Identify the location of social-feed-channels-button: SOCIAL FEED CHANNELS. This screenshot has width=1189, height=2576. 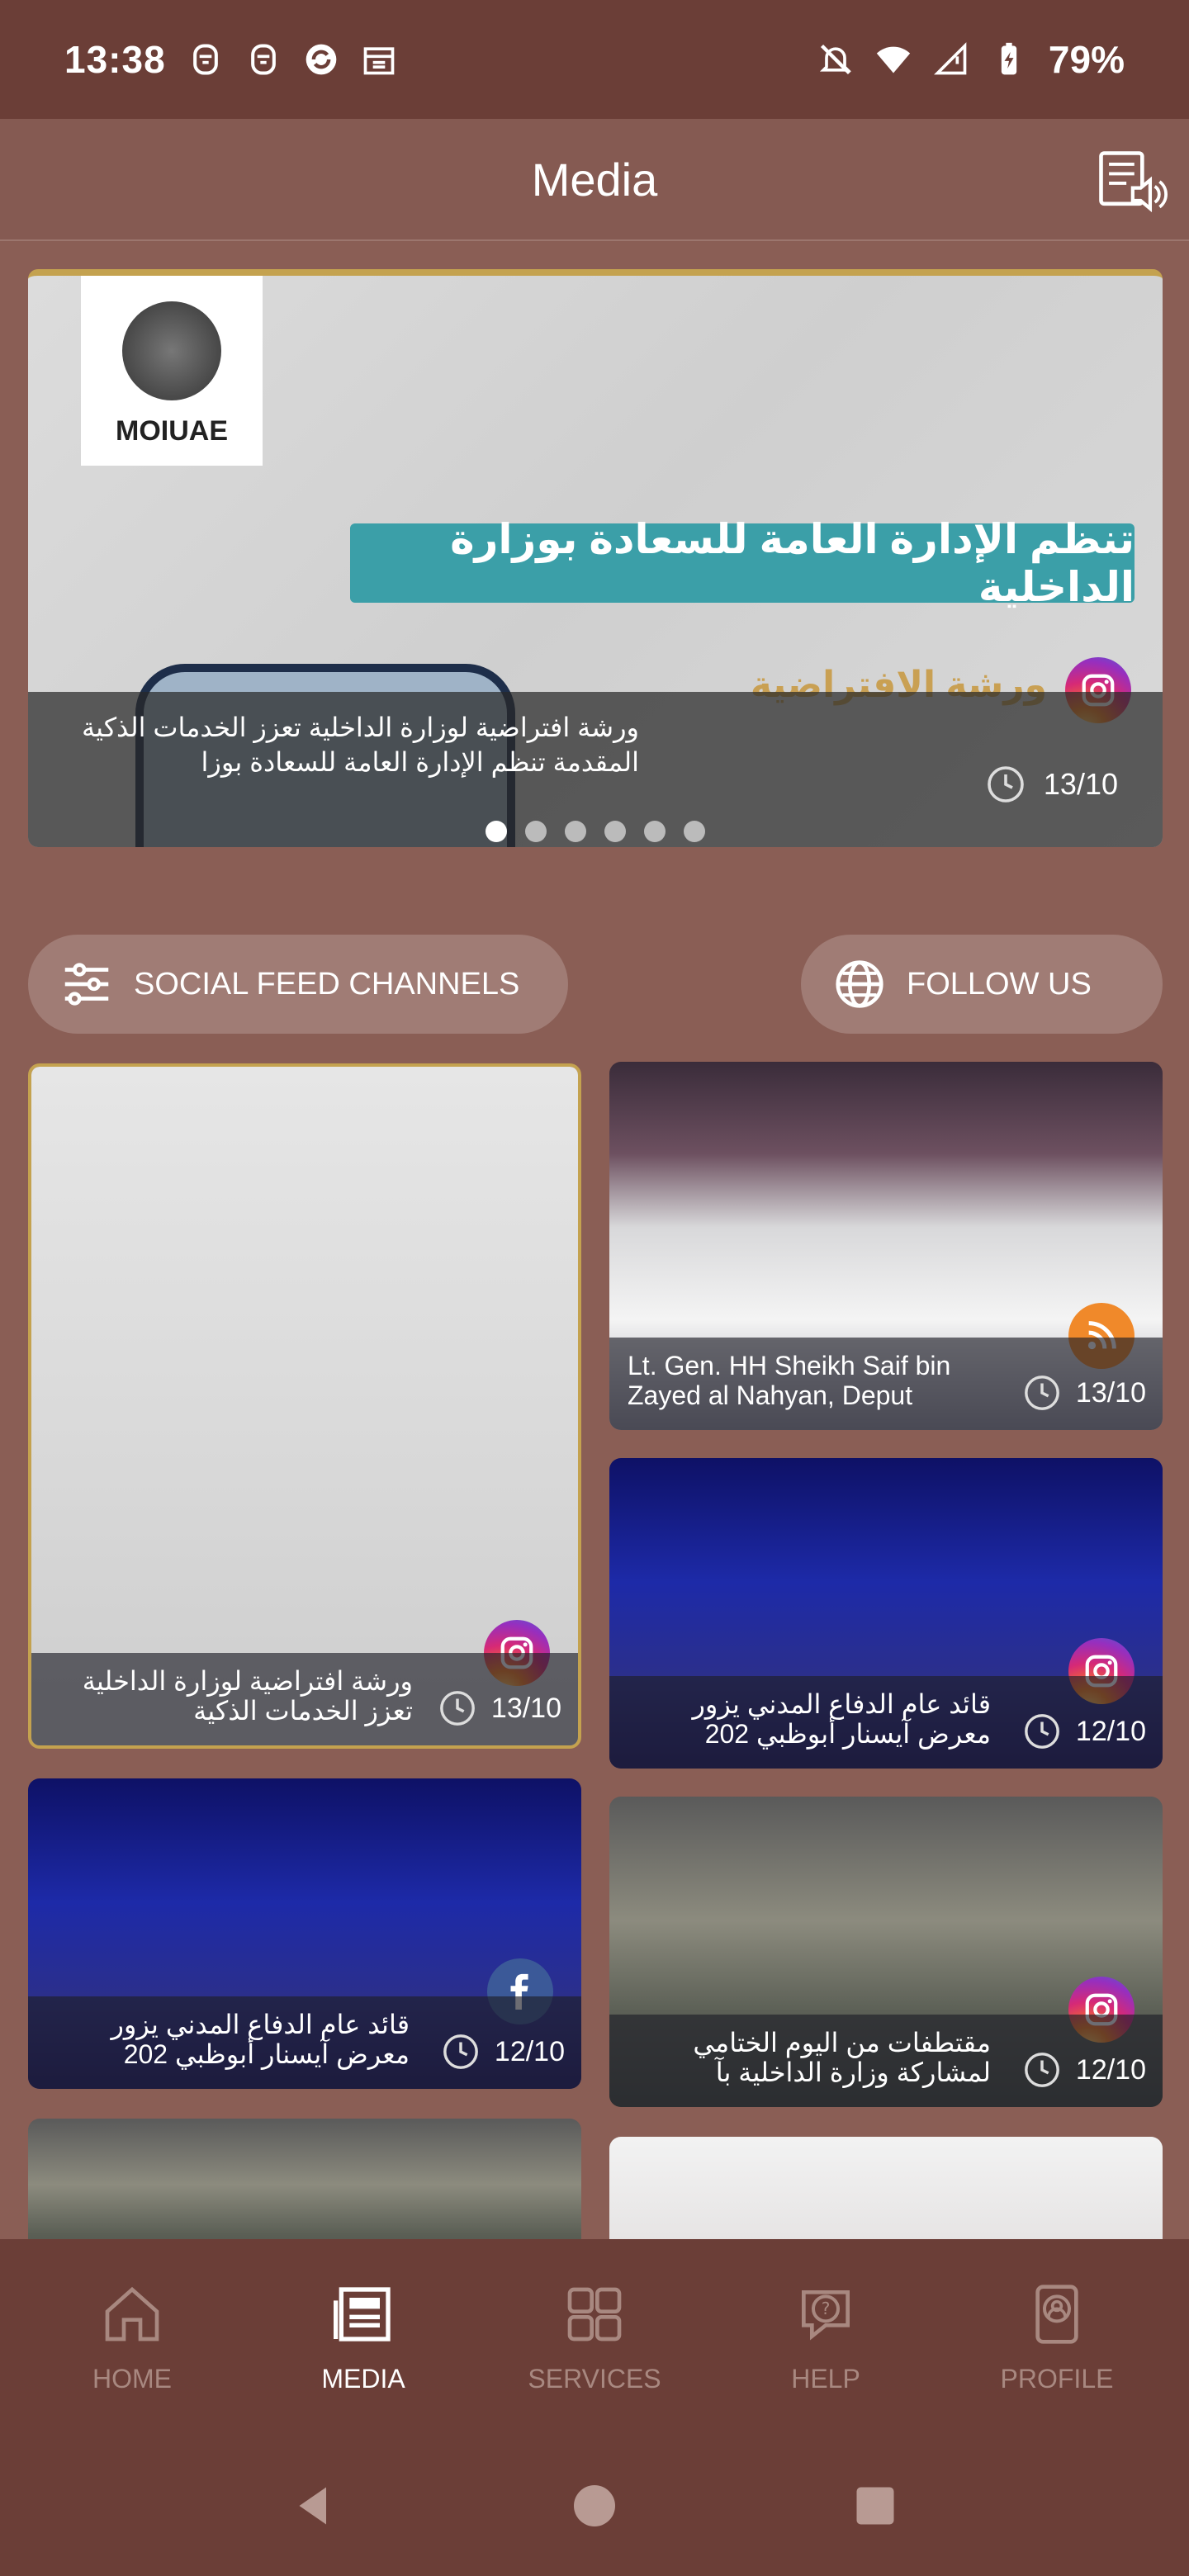
(298, 984).